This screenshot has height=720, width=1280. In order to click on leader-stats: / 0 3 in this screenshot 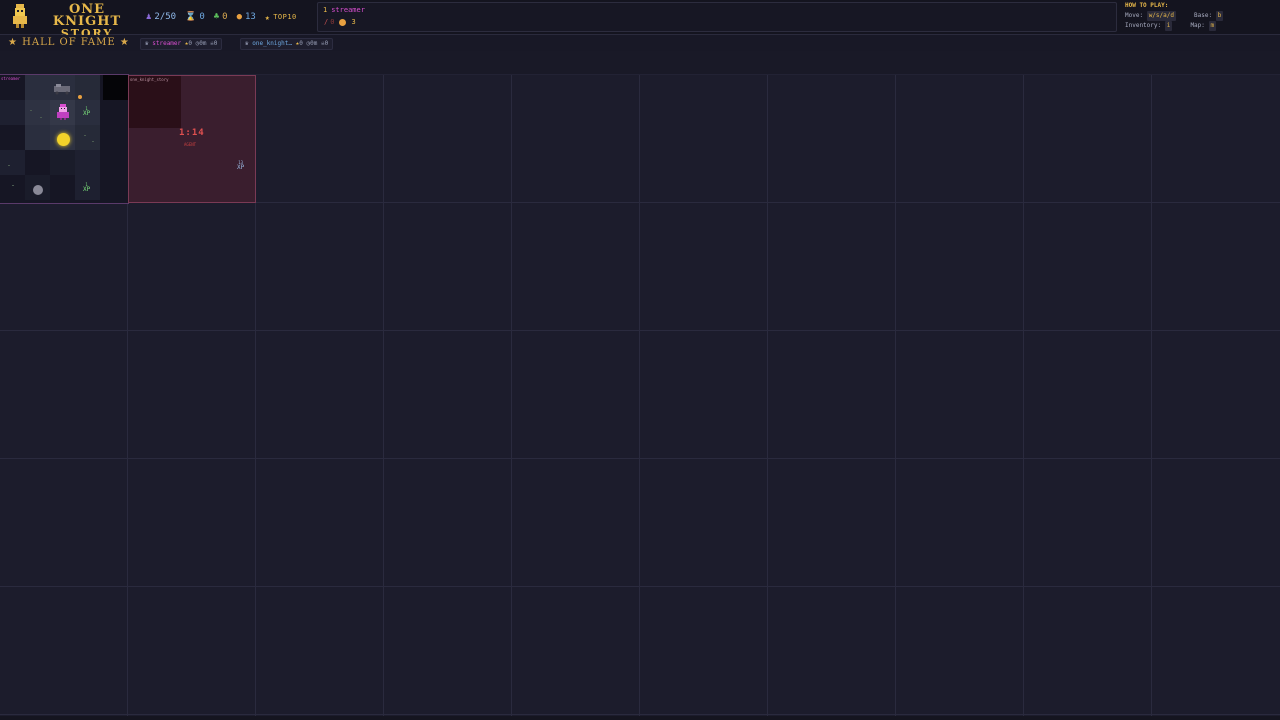, I will do `click(340, 22)`.